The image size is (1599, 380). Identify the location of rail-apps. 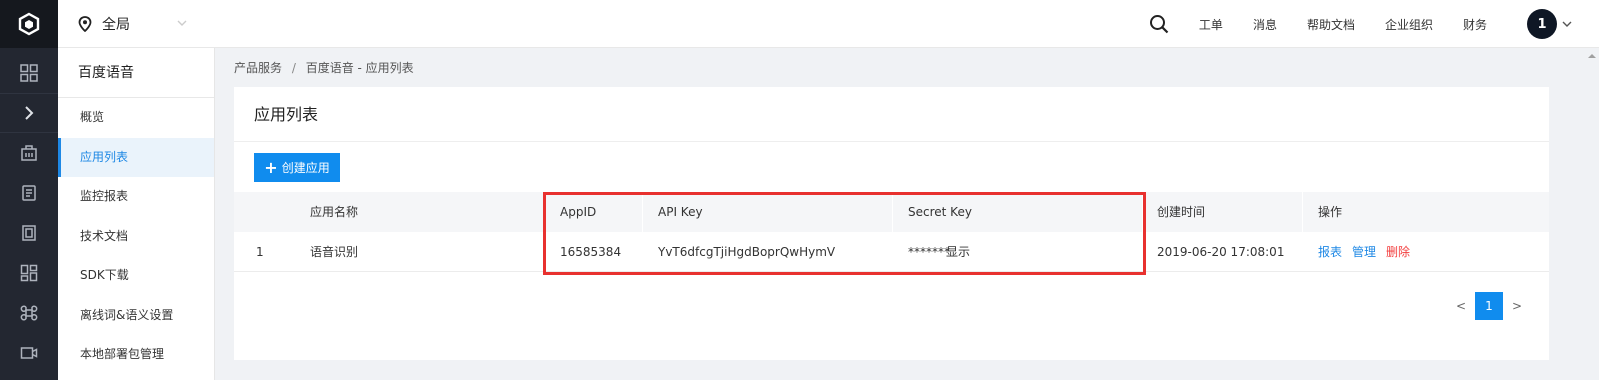
(29, 273).